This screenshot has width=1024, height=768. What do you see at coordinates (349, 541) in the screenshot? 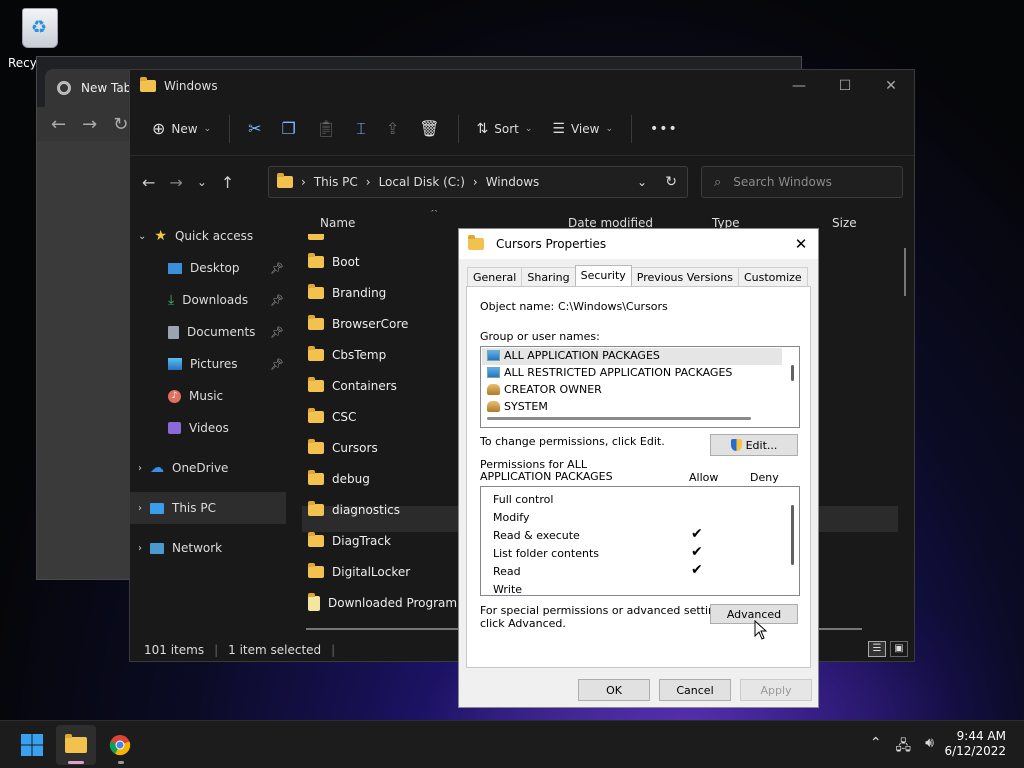
I see `file-row: DiagTrack` at bounding box center [349, 541].